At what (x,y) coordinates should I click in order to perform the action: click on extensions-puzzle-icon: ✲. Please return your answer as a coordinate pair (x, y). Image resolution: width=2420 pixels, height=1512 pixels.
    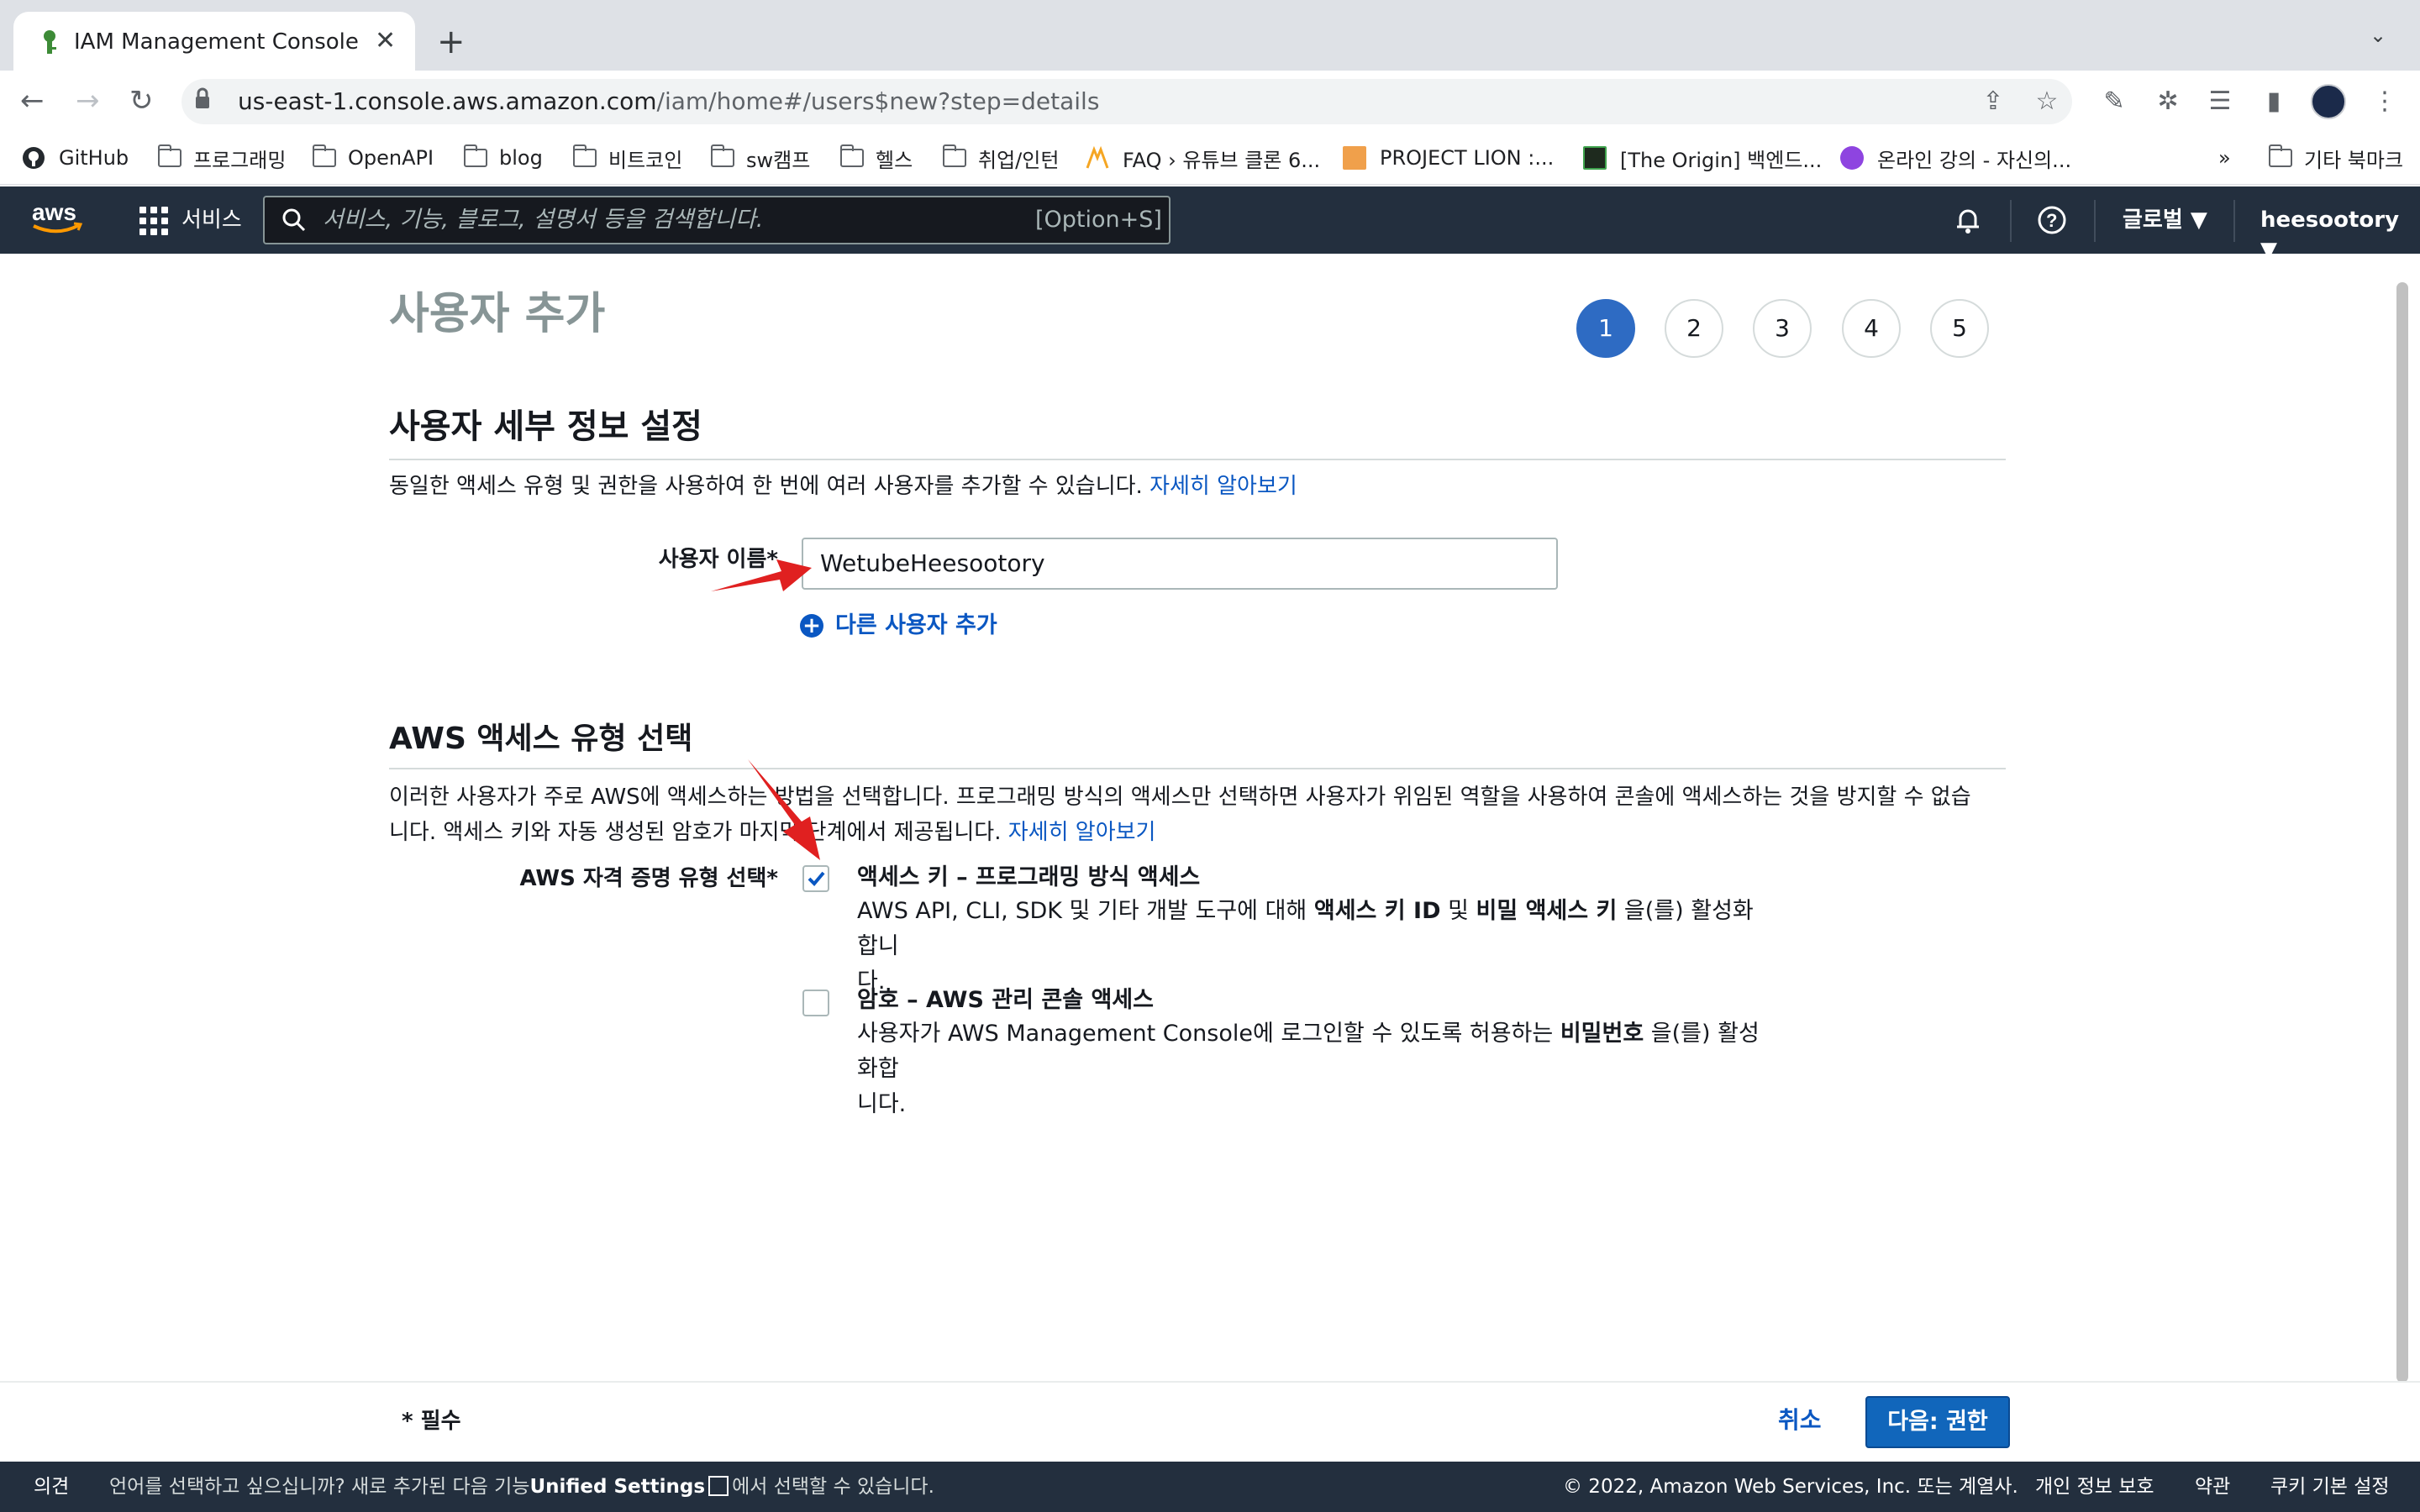
    Looking at the image, I should click on (2168, 102).